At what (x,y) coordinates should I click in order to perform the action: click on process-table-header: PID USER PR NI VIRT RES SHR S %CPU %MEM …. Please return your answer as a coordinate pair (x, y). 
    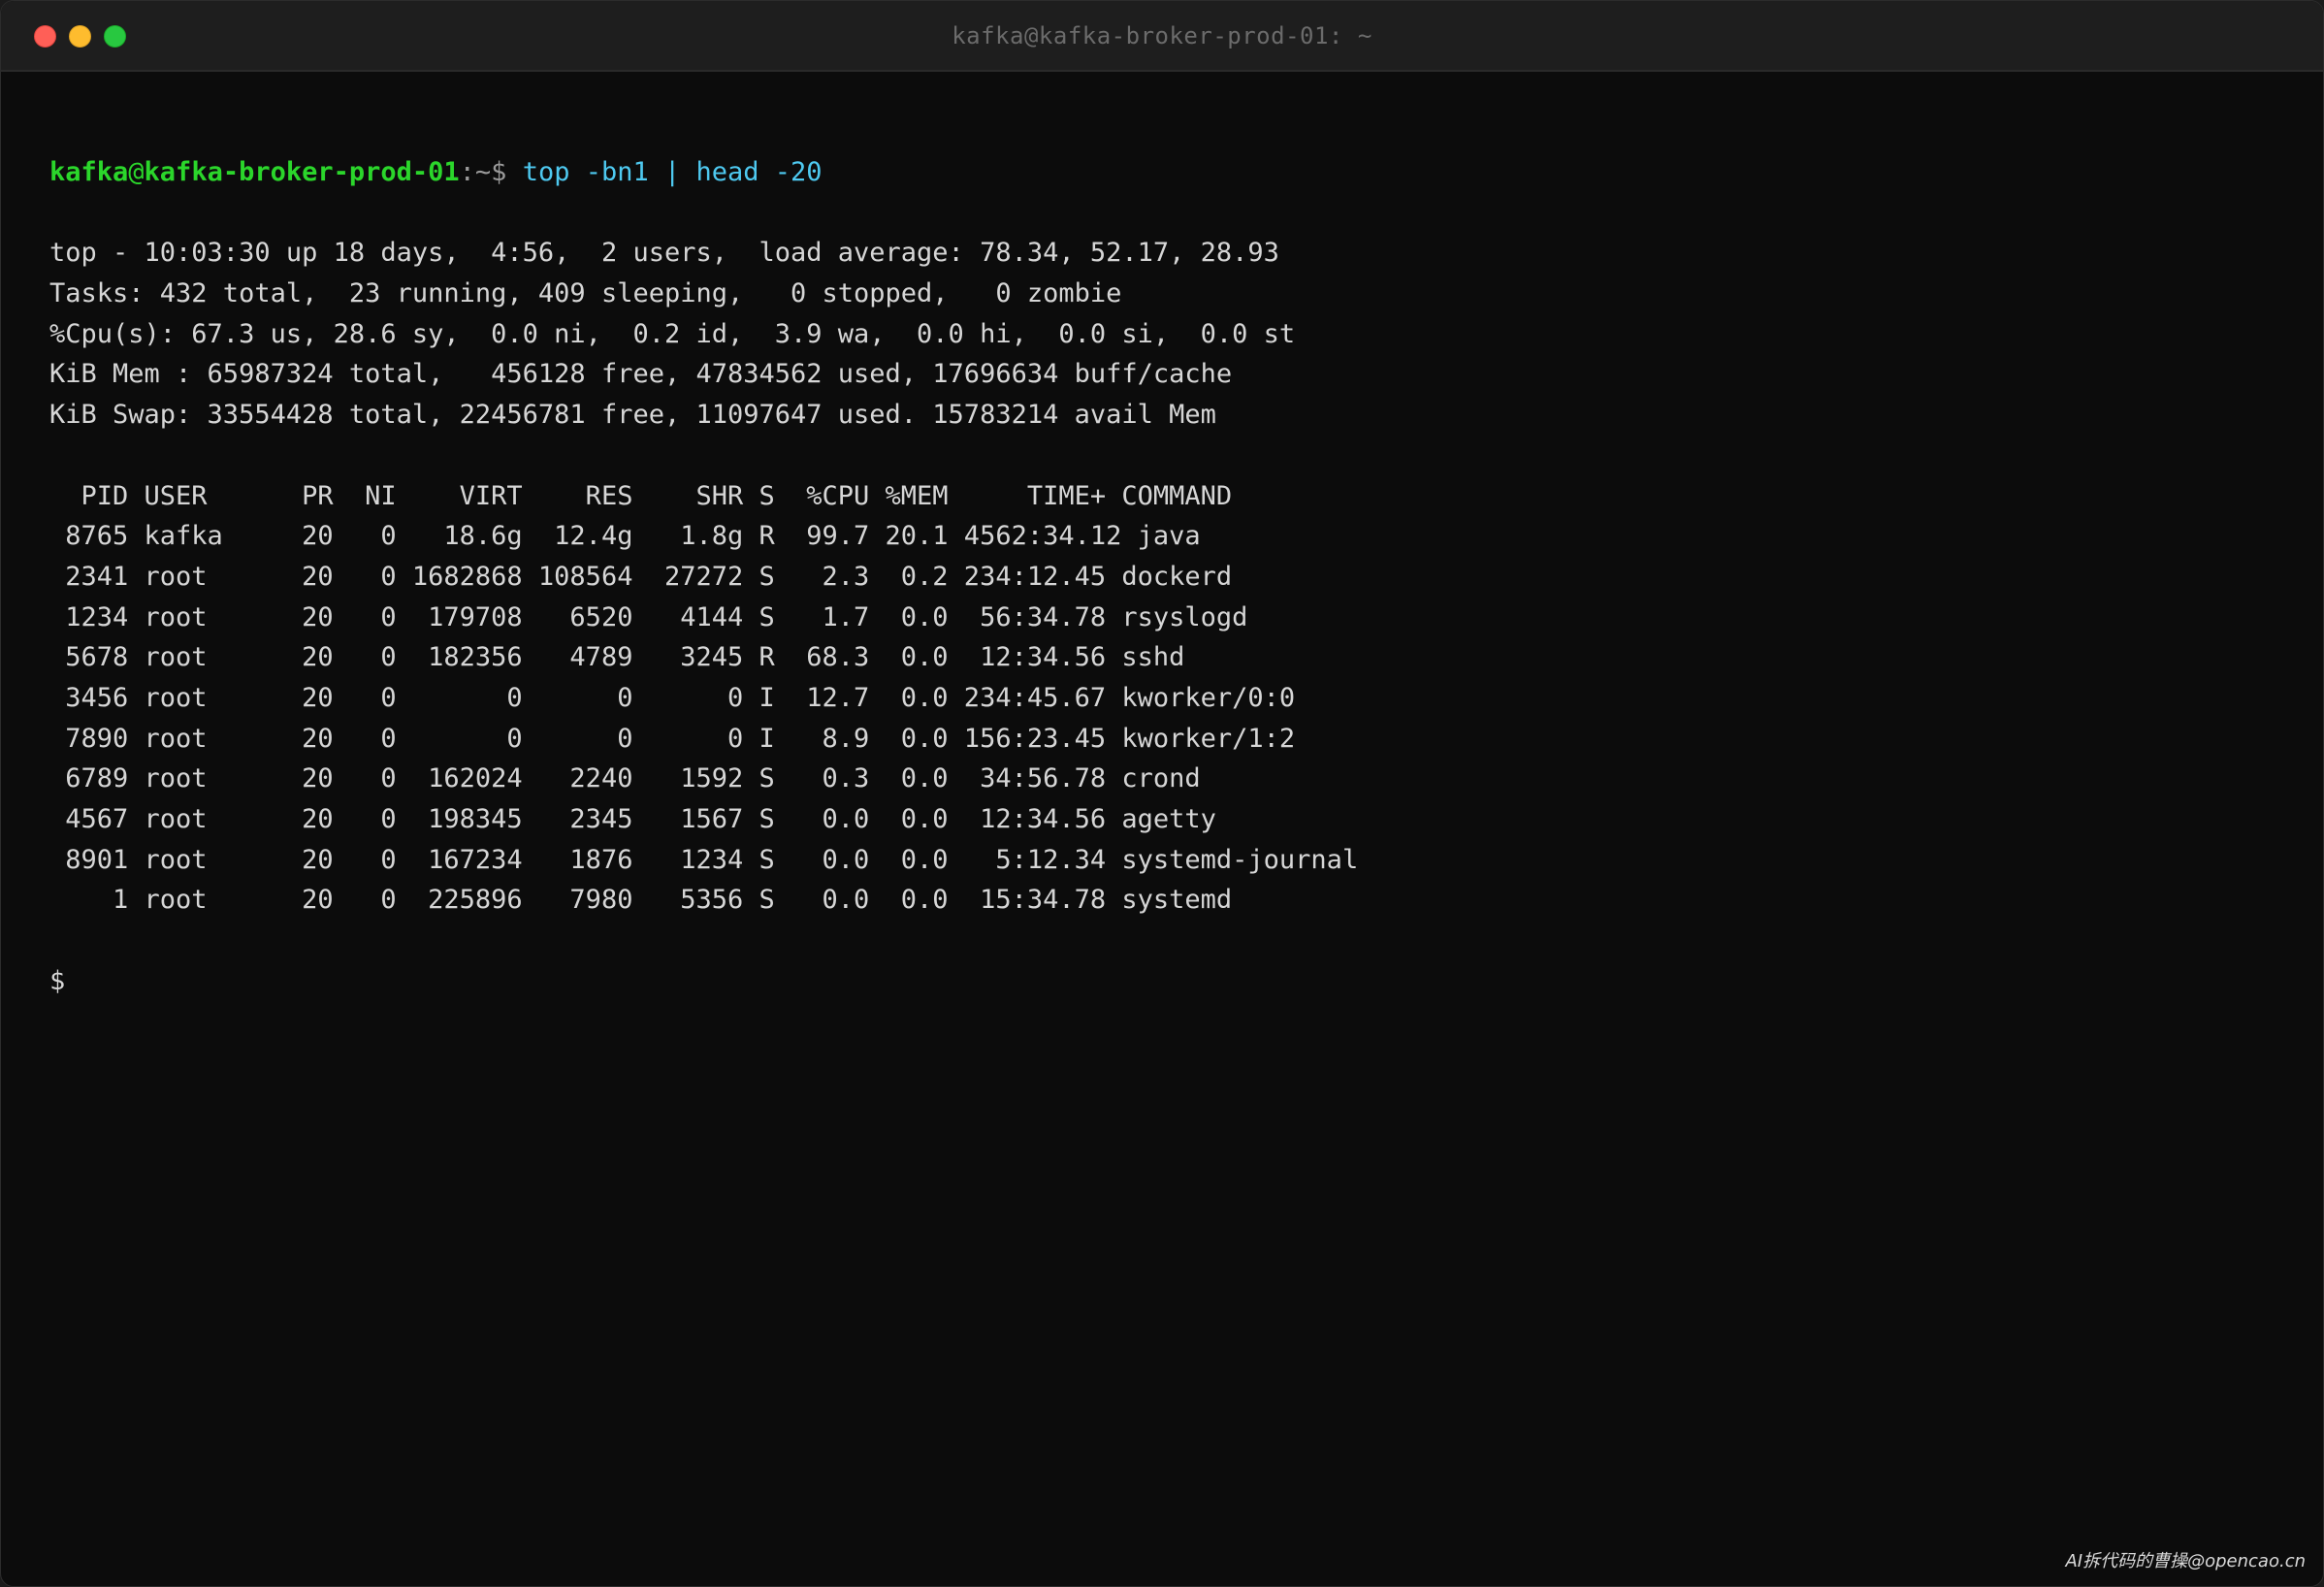
    Looking at the image, I should click on (641, 495).